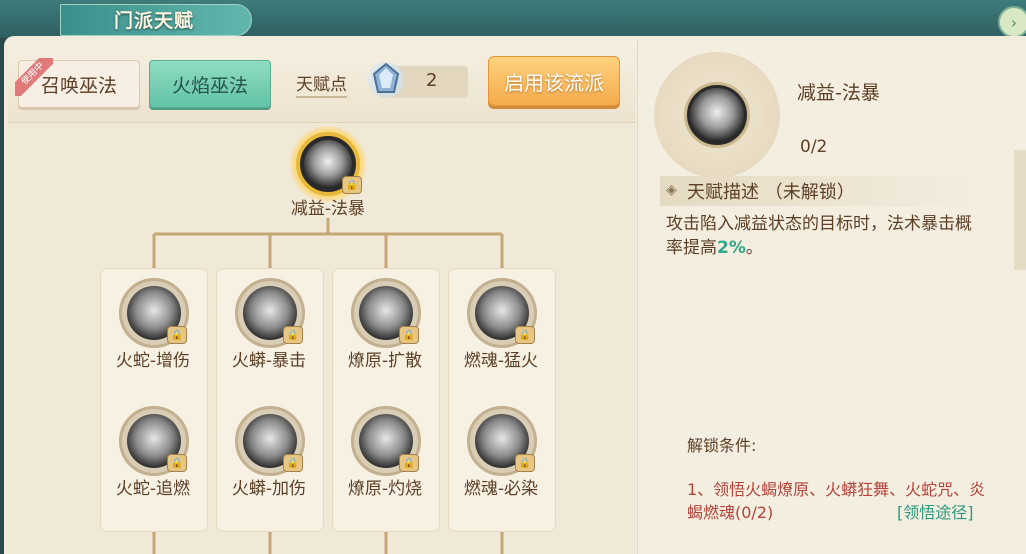  I want to click on chevron-icon: ›, so click(1012, 22).